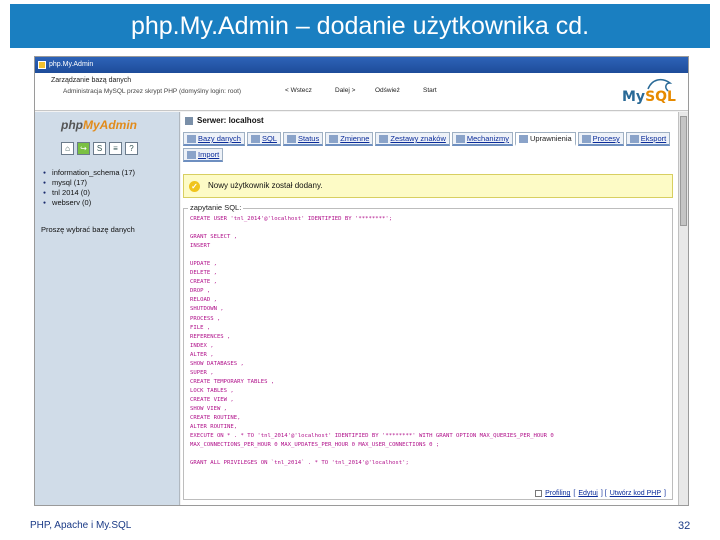  Describe the element at coordinates (291, 138) in the screenshot. I see `status-icon` at that location.